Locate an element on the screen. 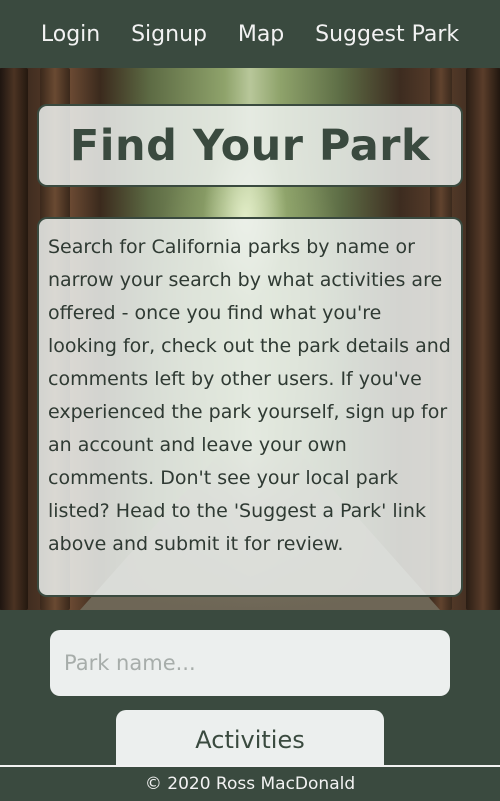 The width and height of the screenshot is (500, 801). park-name-search-input is located at coordinates (250, 663).